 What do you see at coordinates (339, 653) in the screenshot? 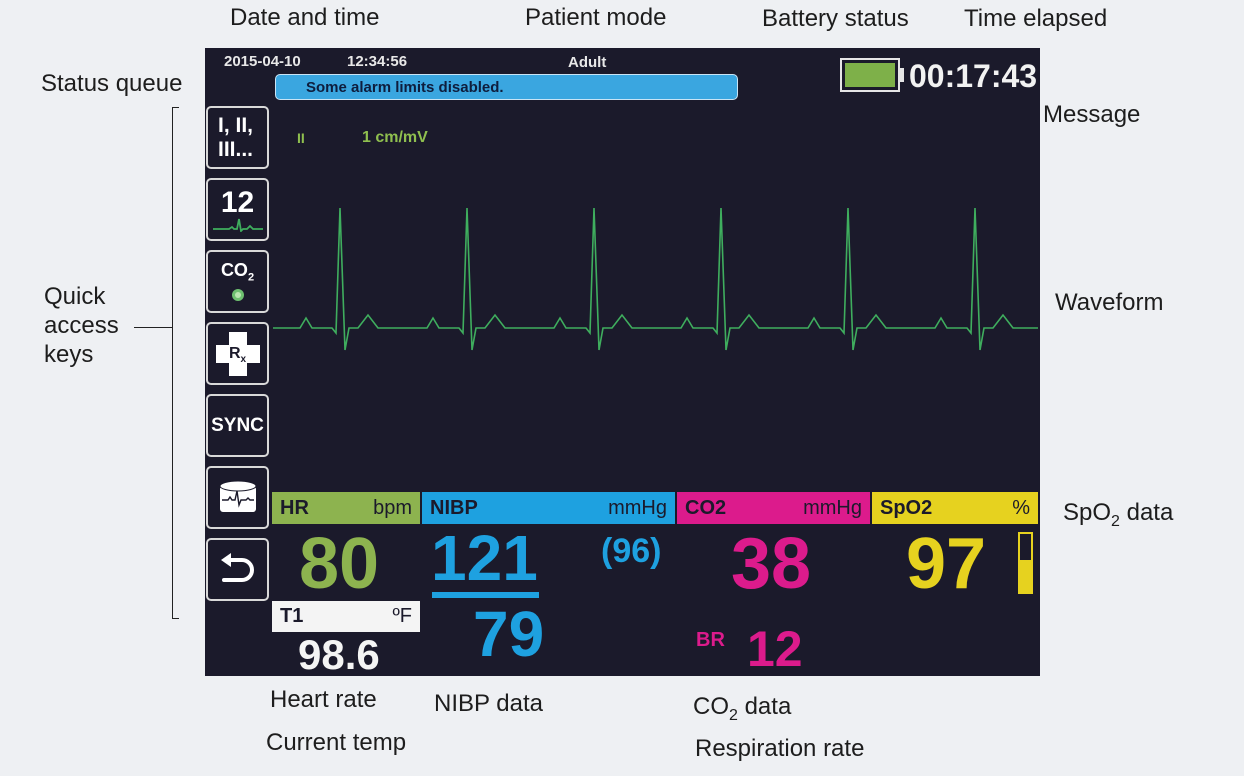
I see `temp-value: 98.6` at bounding box center [339, 653].